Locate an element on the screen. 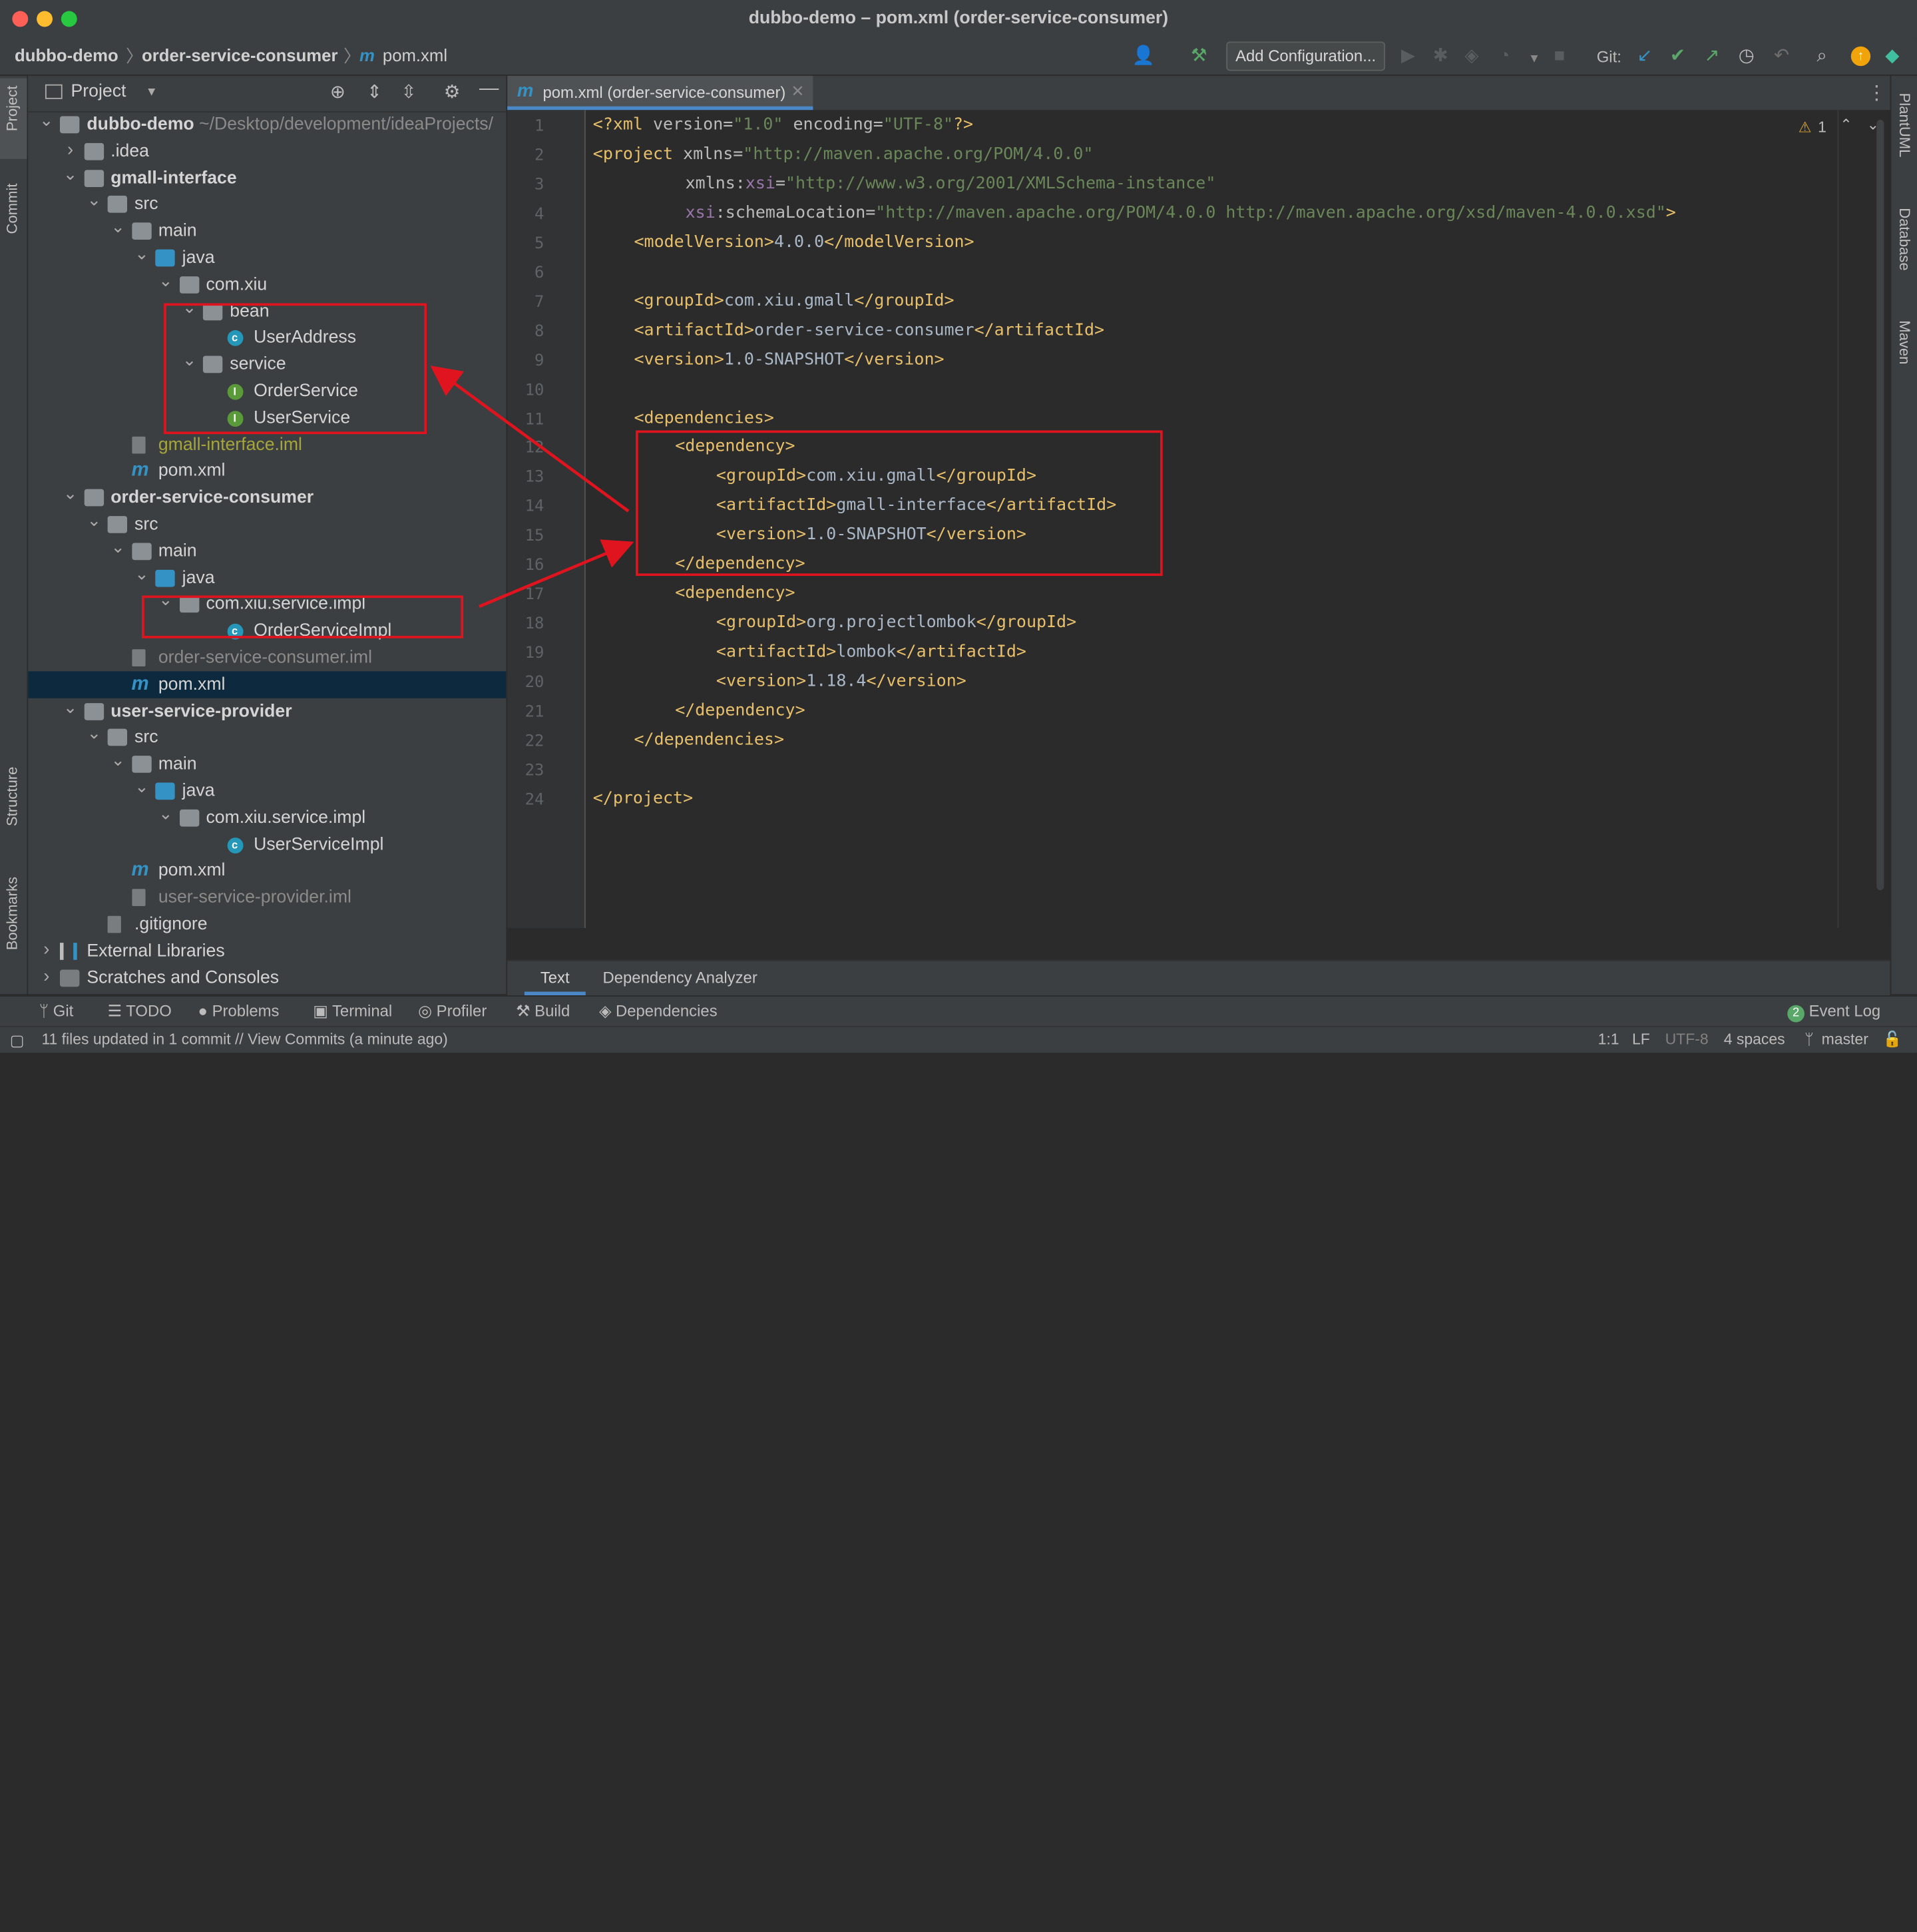 The width and height of the screenshot is (1917, 1932). annotation-arrows is located at coordinates (532, 486).